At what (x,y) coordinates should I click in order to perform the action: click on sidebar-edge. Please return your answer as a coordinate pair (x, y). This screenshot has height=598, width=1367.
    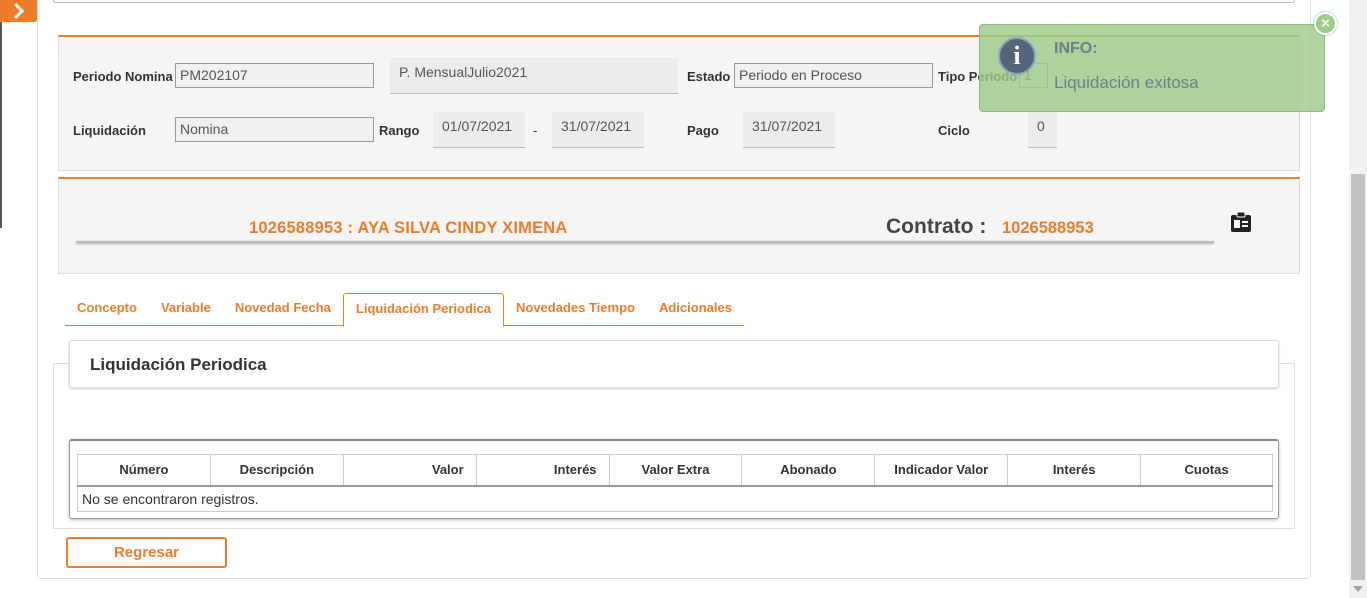
    Looking at the image, I should click on (1, 125).